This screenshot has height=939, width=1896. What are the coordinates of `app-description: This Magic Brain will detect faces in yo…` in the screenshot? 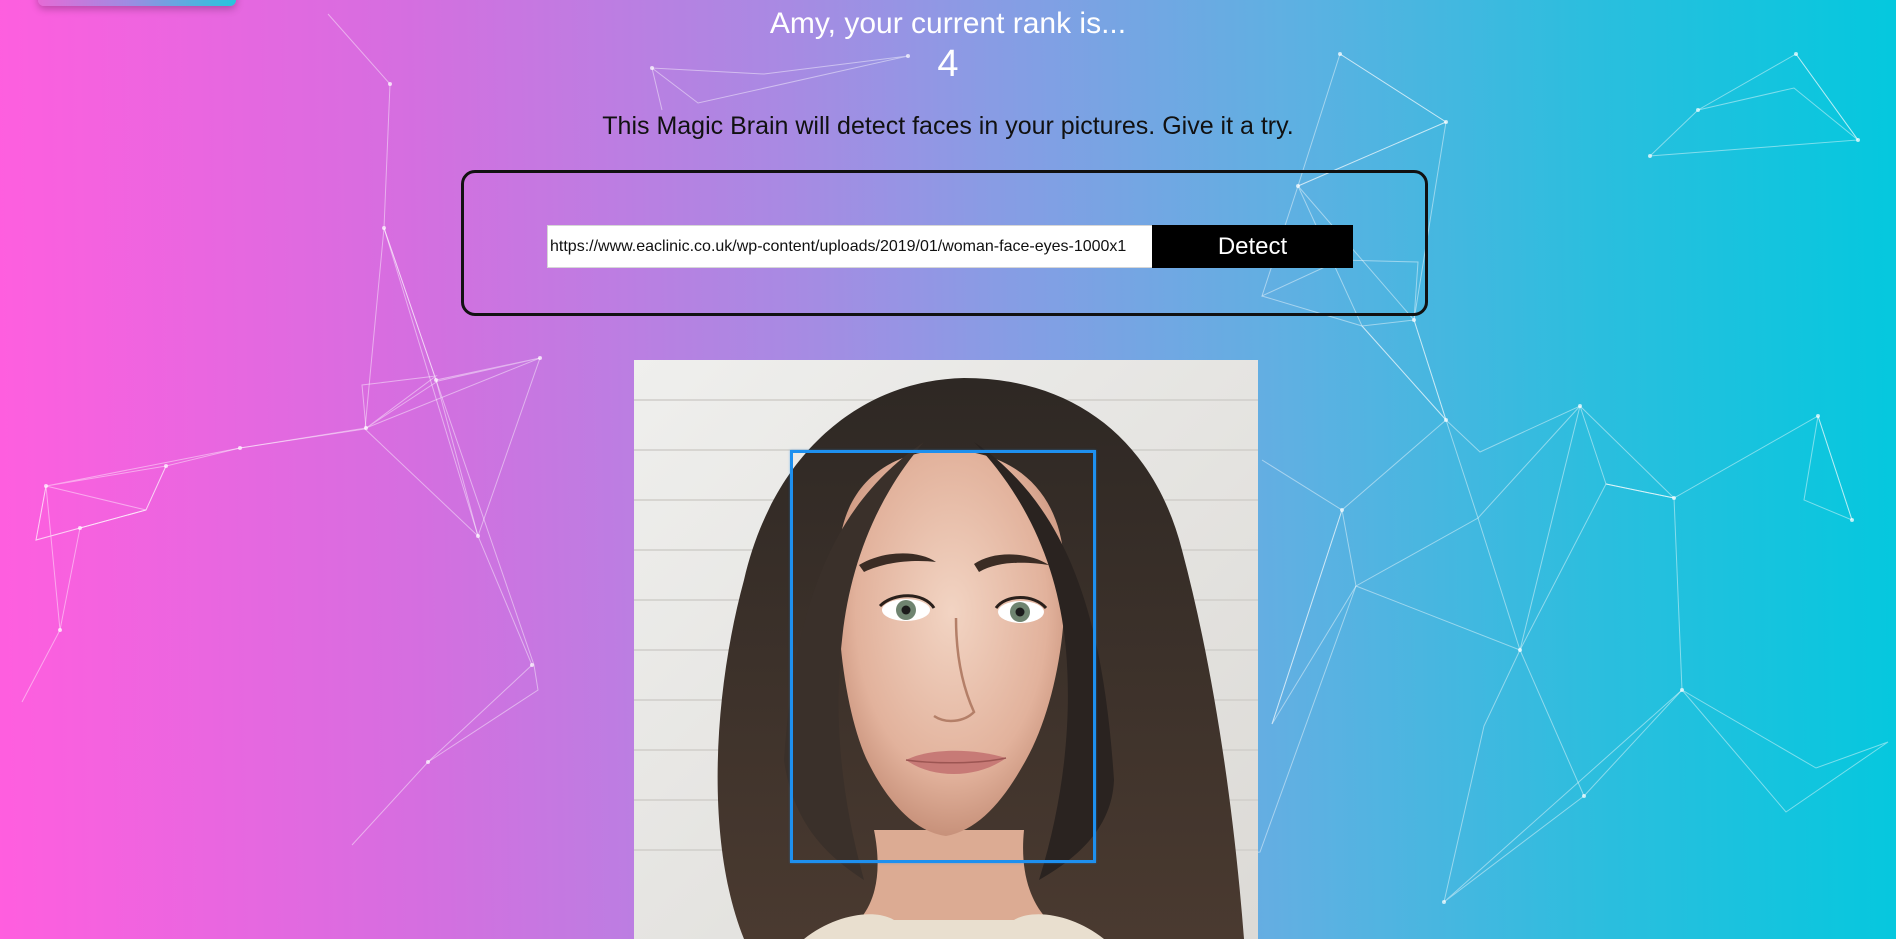 It's located at (948, 126).